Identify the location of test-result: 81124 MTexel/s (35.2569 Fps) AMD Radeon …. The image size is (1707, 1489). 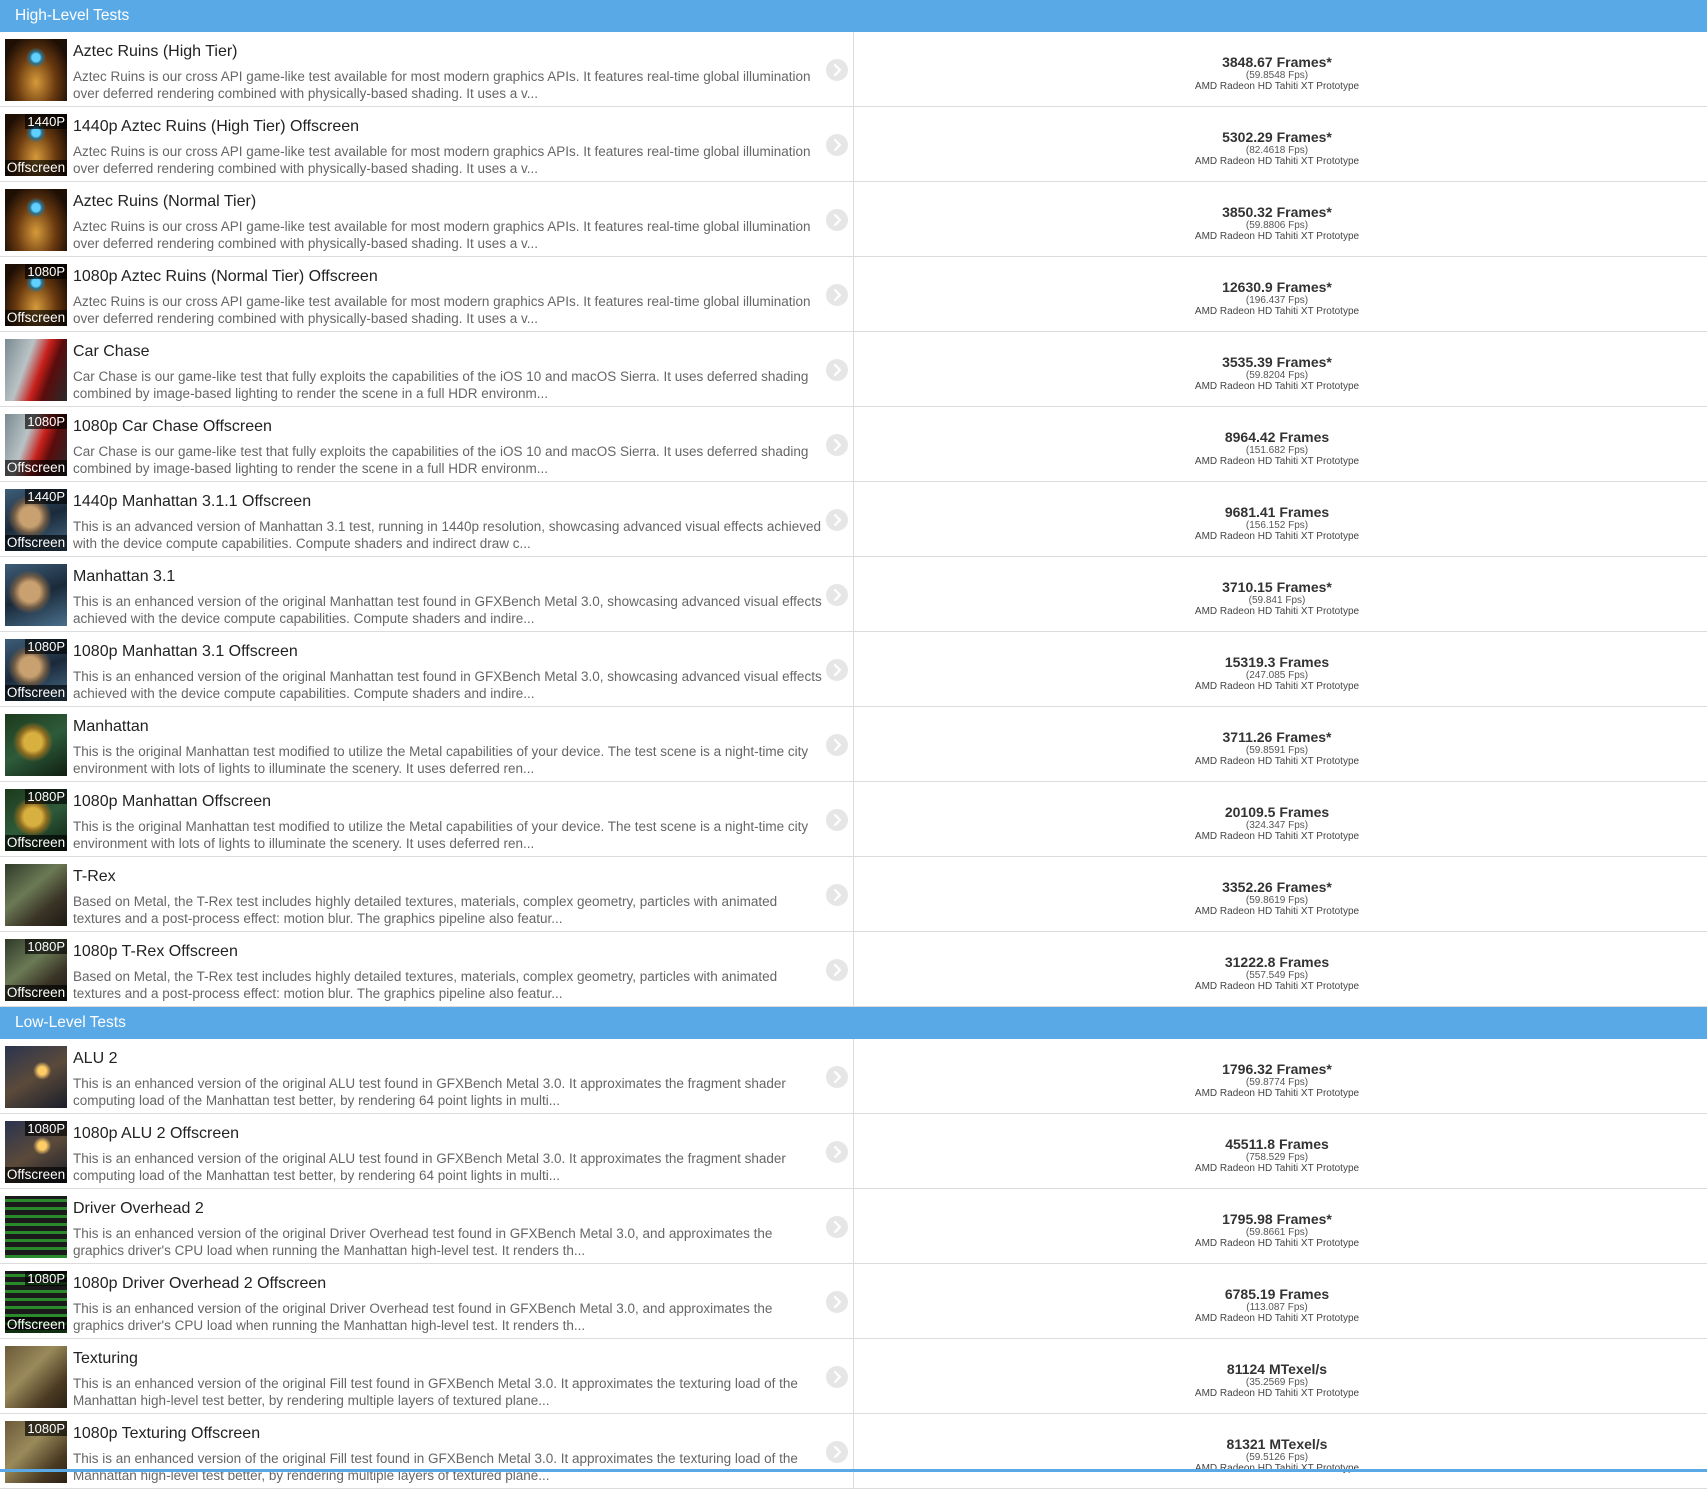
(1277, 1380).